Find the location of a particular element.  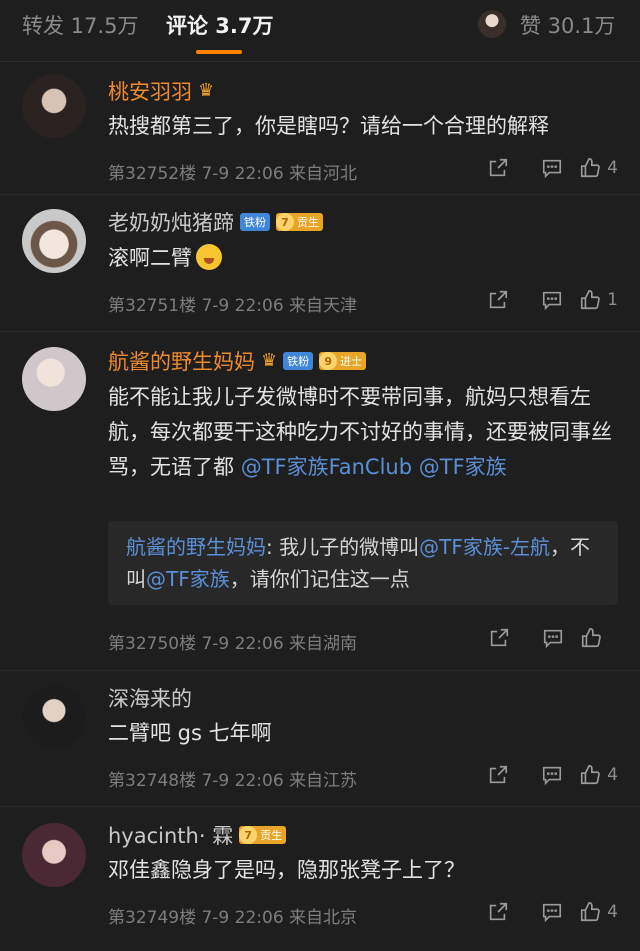

comment-meta: 第32750楼 7-9 22:06 来自湖南 is located at coordinates (233, 644).